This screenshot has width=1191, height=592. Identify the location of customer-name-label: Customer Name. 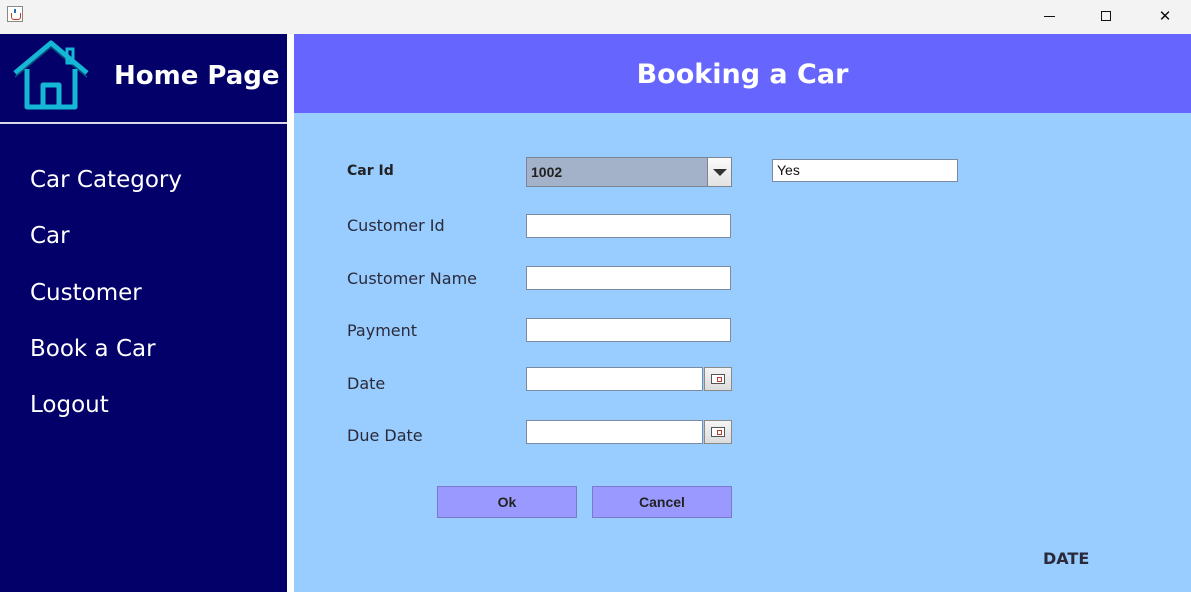
(412, 278).